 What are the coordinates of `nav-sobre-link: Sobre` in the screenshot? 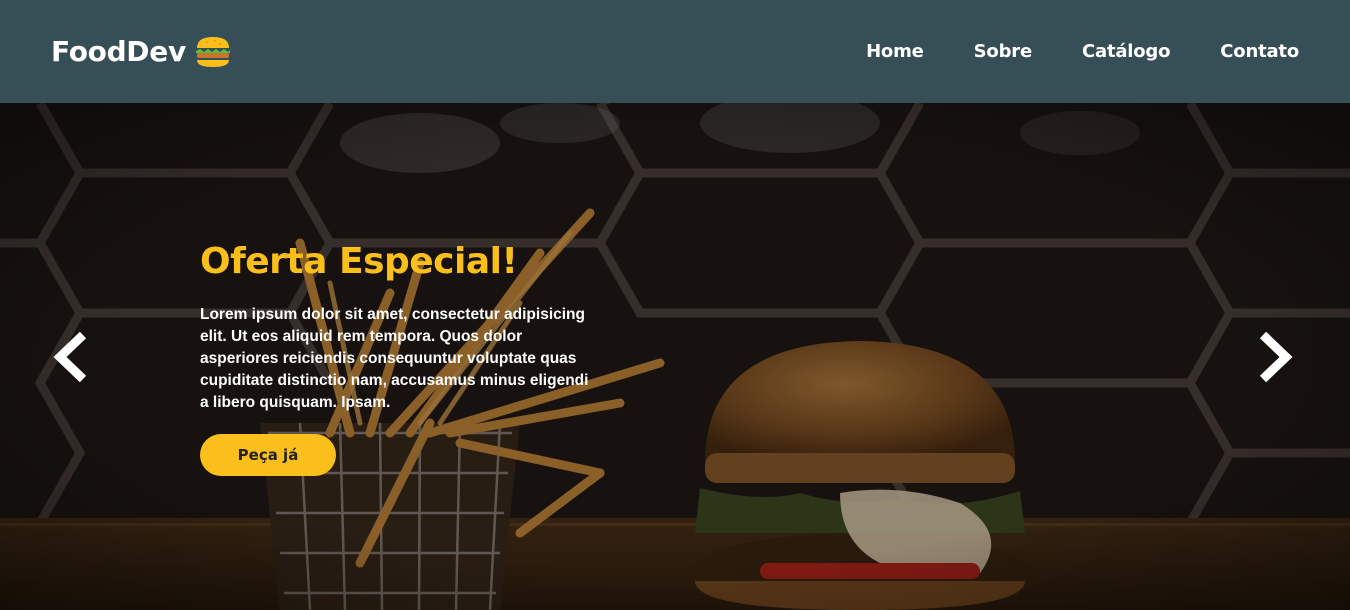 It's located at (1003, 51).